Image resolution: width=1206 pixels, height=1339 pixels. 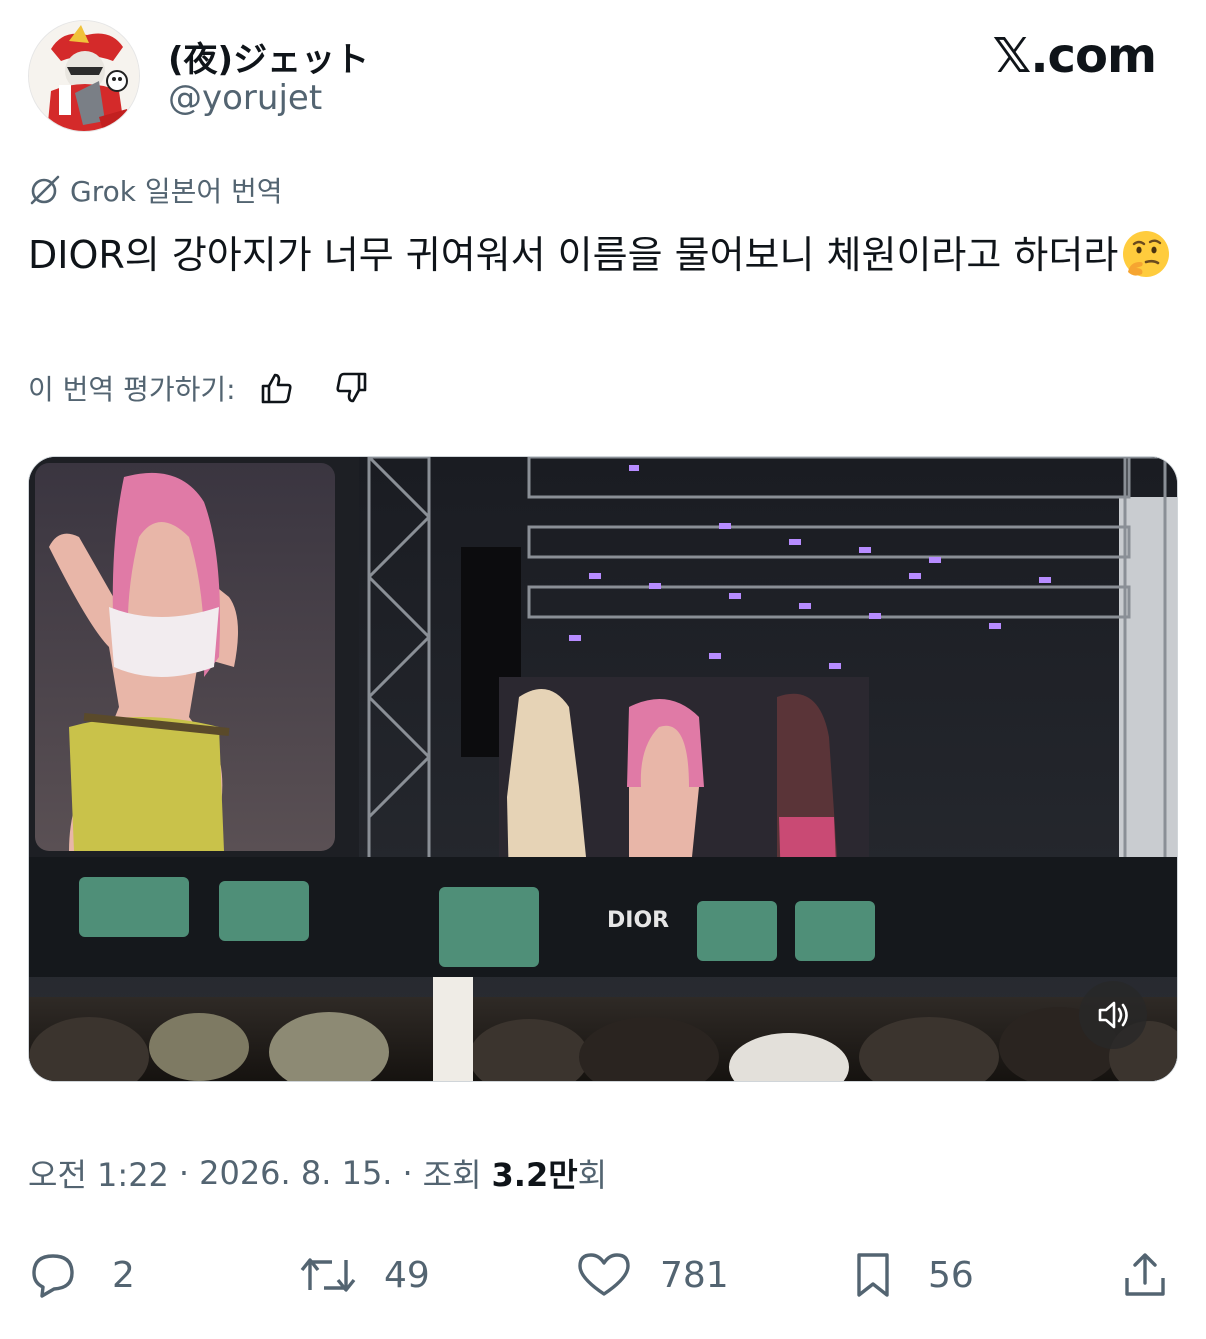 I want to click on like-button: 781, so click(x=651, y=1275).